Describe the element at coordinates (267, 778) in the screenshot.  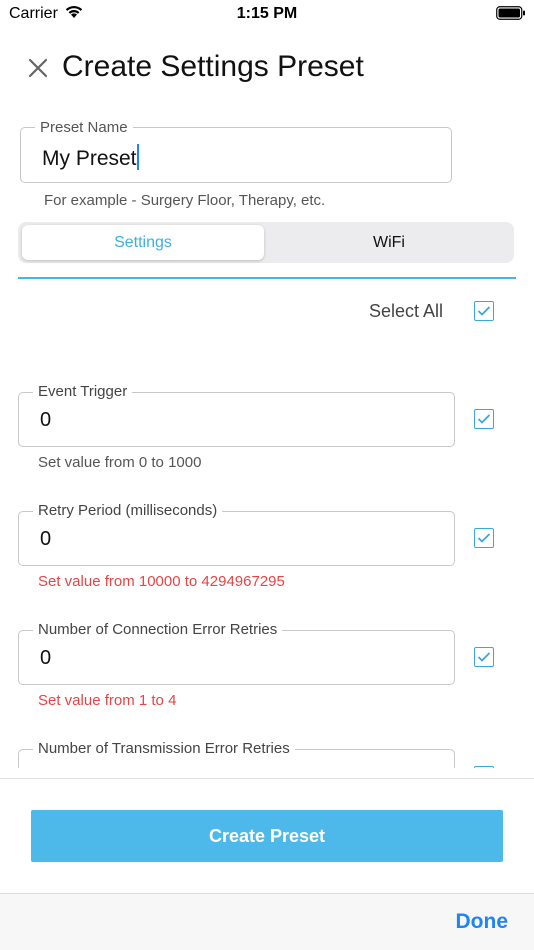
I see `divider` at that location.